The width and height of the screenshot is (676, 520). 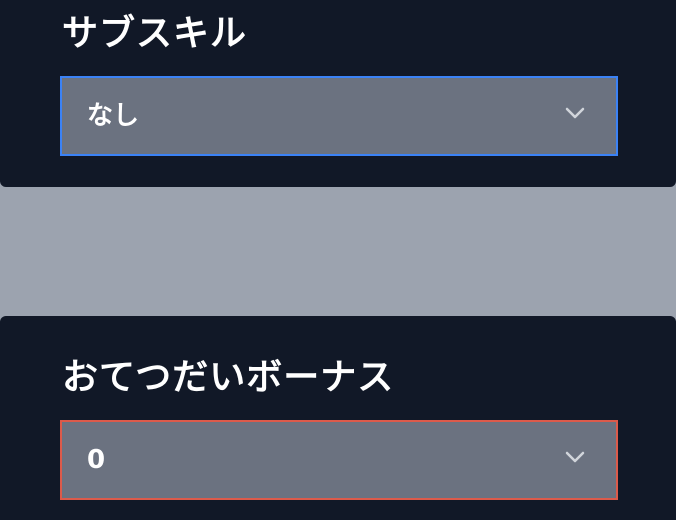 I want to click on helper-bonus-label: おてつだいボーナス, so click(x=228, y=377).